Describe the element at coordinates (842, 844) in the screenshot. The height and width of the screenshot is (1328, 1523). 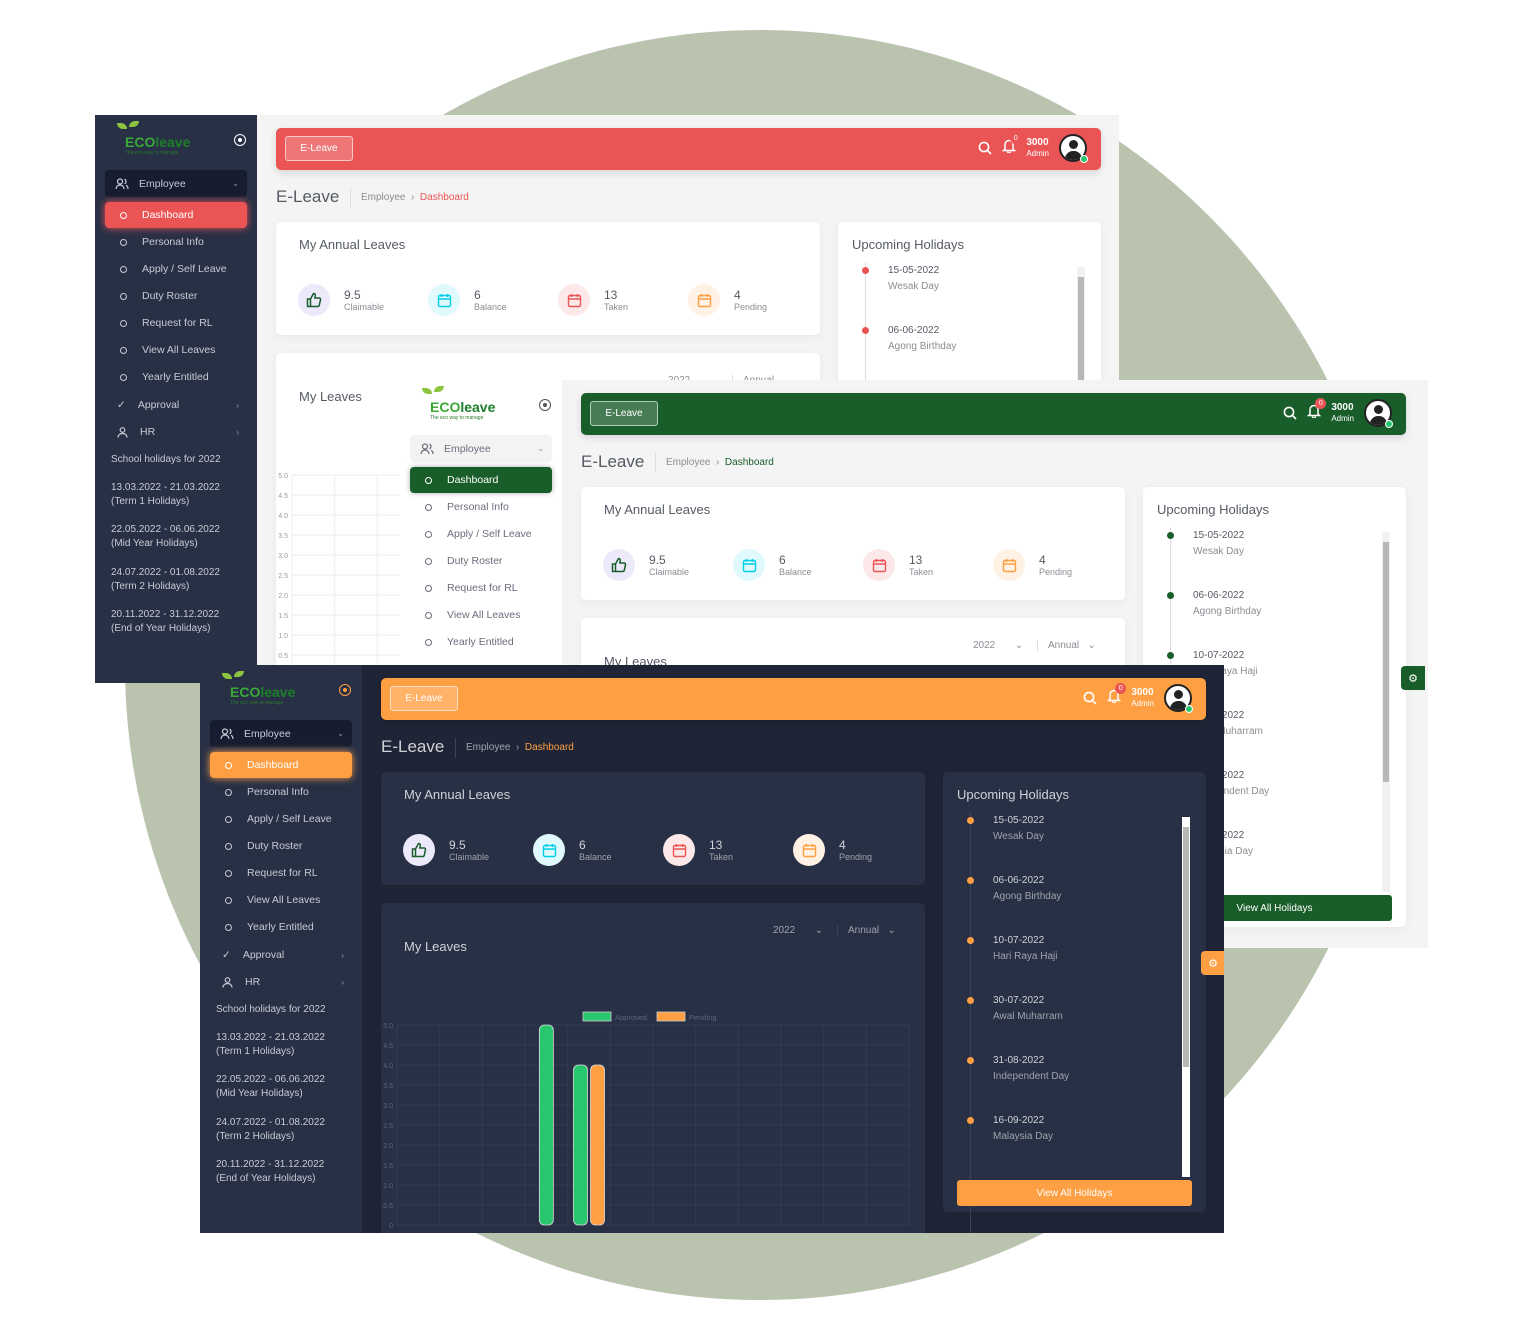
I see `stat-value: 4` at that location.